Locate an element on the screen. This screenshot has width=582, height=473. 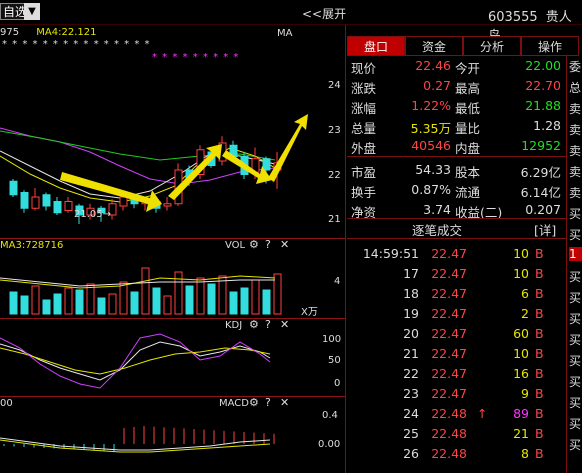
quote-value: 6.14亿 is located at coordinates (540, 192).